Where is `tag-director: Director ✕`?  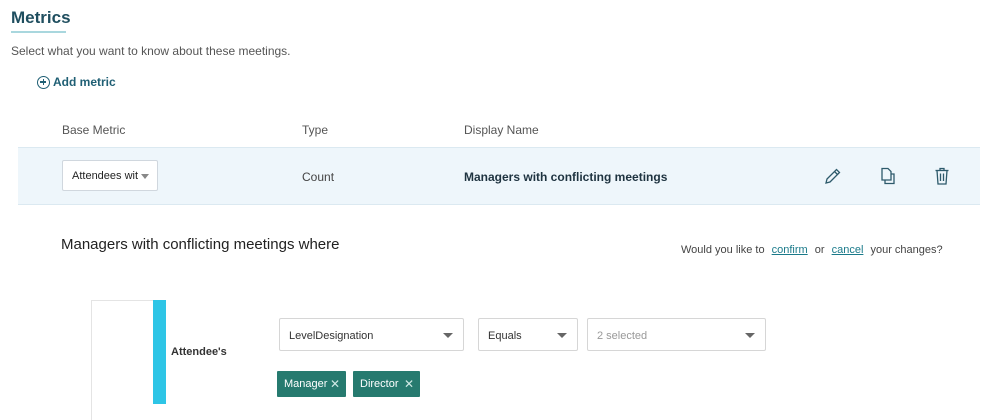 tag-director: Director ✕ is located at coordinates (386, 384).